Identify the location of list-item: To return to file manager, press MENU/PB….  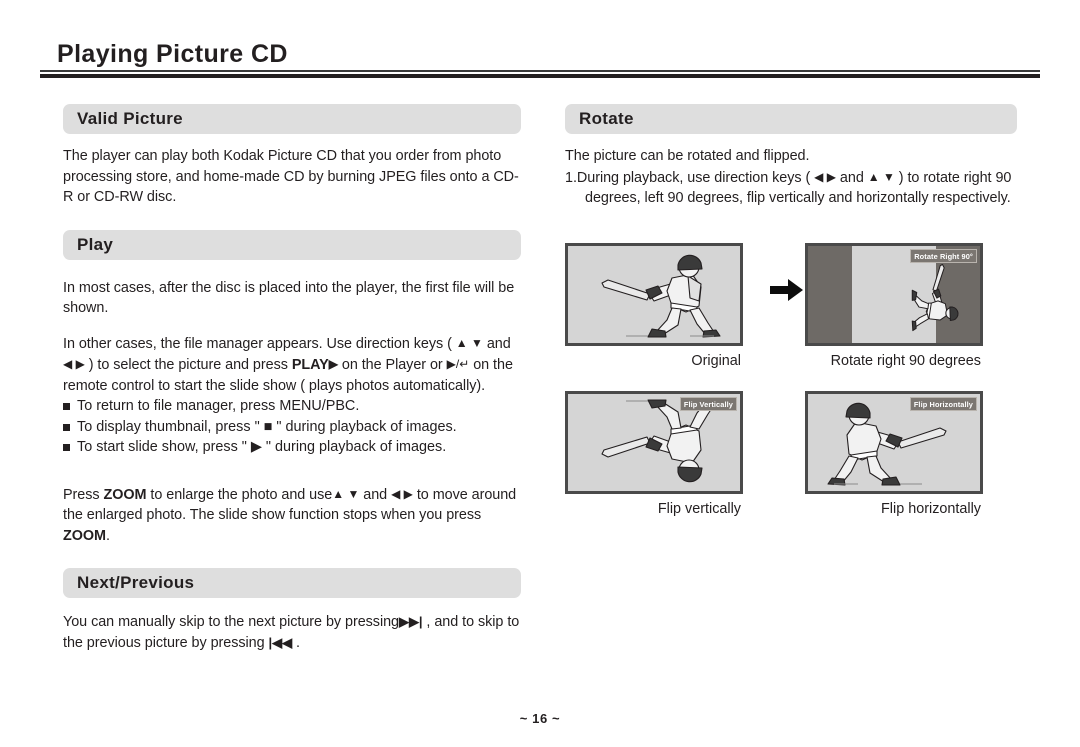
(292, 406).